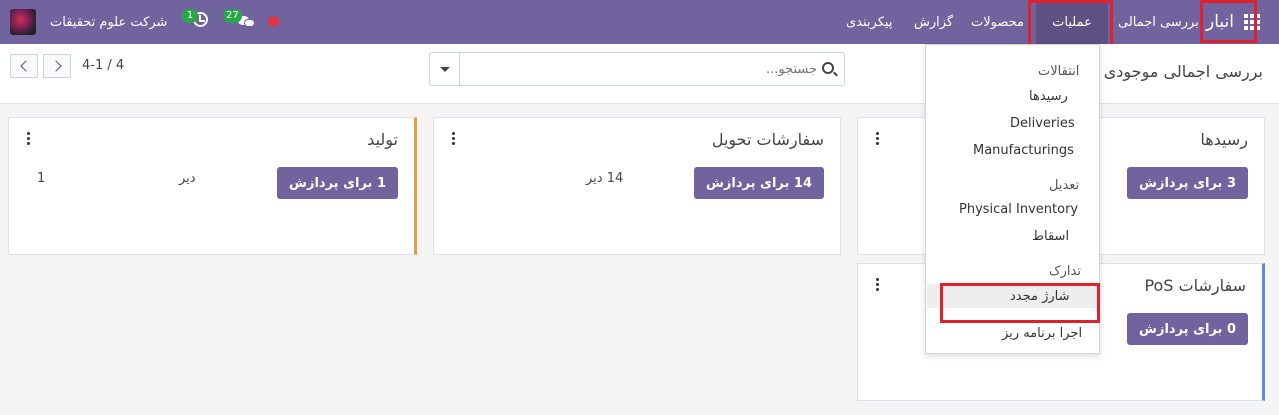  What do you see at coordinates (41, 178) in the screenshot?
I see `late-count: 1` at bounding box center [41, 178].